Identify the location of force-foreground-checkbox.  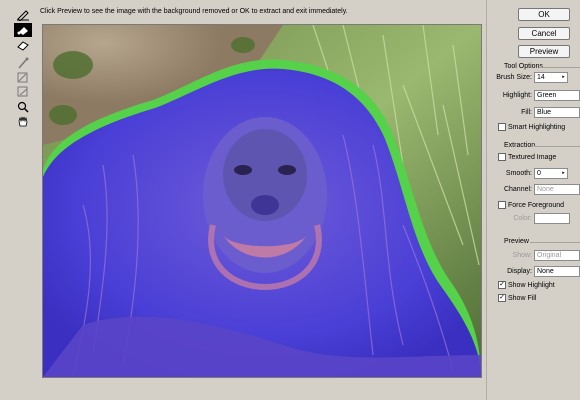
(502, 205).